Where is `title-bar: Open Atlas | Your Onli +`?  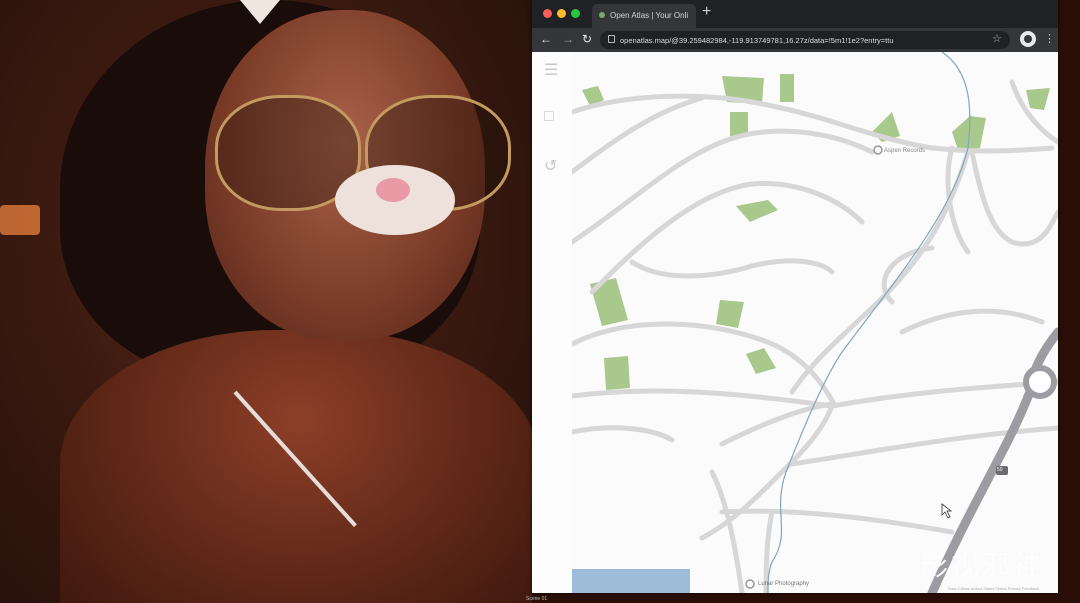
title-bar: Open Atlas | Your Onli + is located at coordinates (795, 14).